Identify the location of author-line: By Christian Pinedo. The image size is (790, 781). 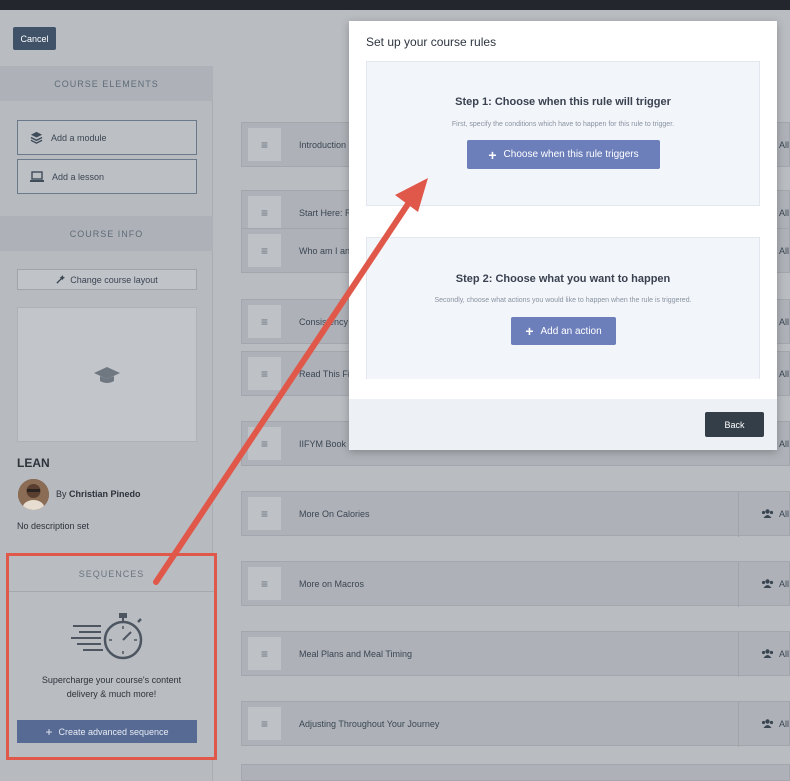
(98, 494).